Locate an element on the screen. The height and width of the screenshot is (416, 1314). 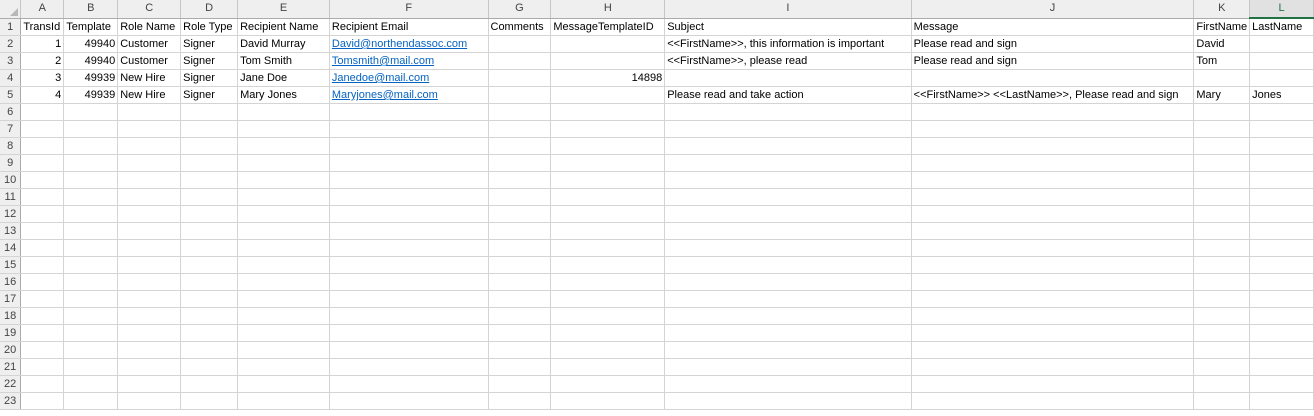
row-header: 8 is located at coordinates (11, 146).